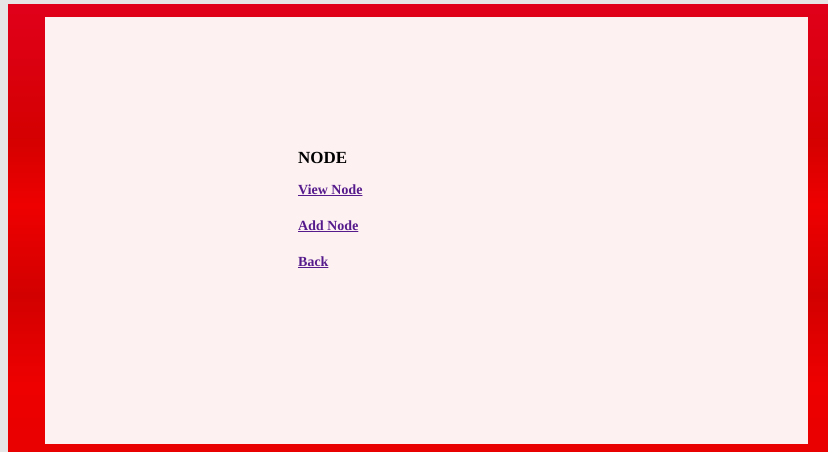 Image resolution: width=828 pixels, height=452 pixels. What do you see at coordinates (328, 227) in the screenshot?
I see `nav-link: Add Node` at bounding box center [328, 227].